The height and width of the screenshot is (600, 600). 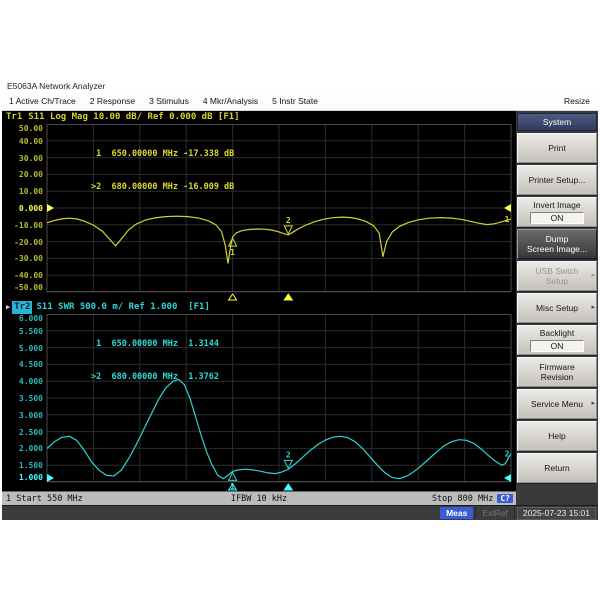 What do you see at coordinates (557, 271) in the screenshot?
I see `softkey-label: USB Swtch` at bounding box center [557, 271].